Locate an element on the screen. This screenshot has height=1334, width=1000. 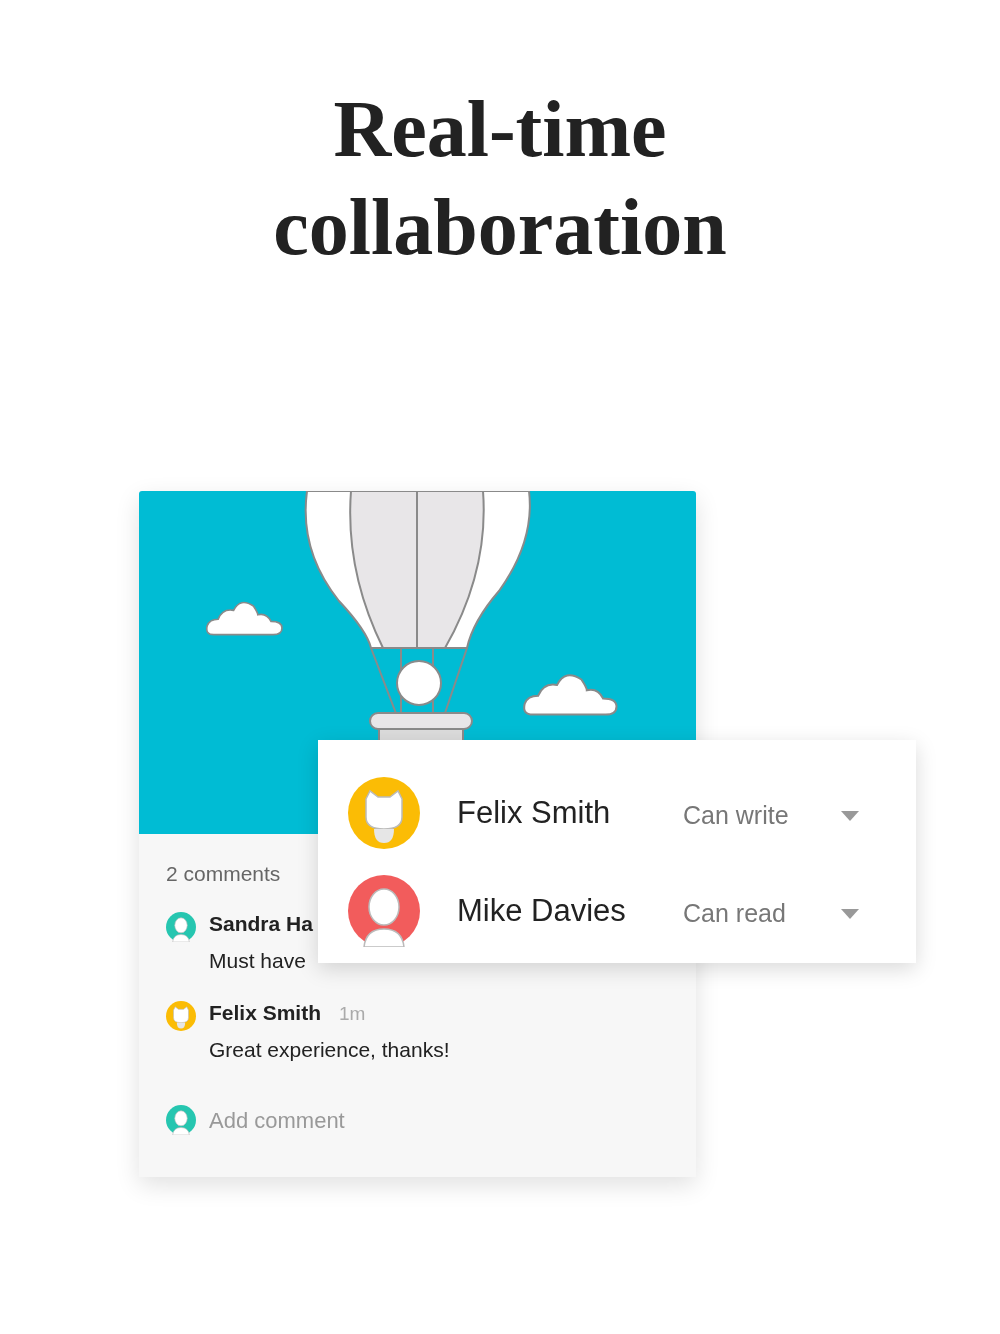
comment-count: 2 comments is located at coordinates (224, 874).